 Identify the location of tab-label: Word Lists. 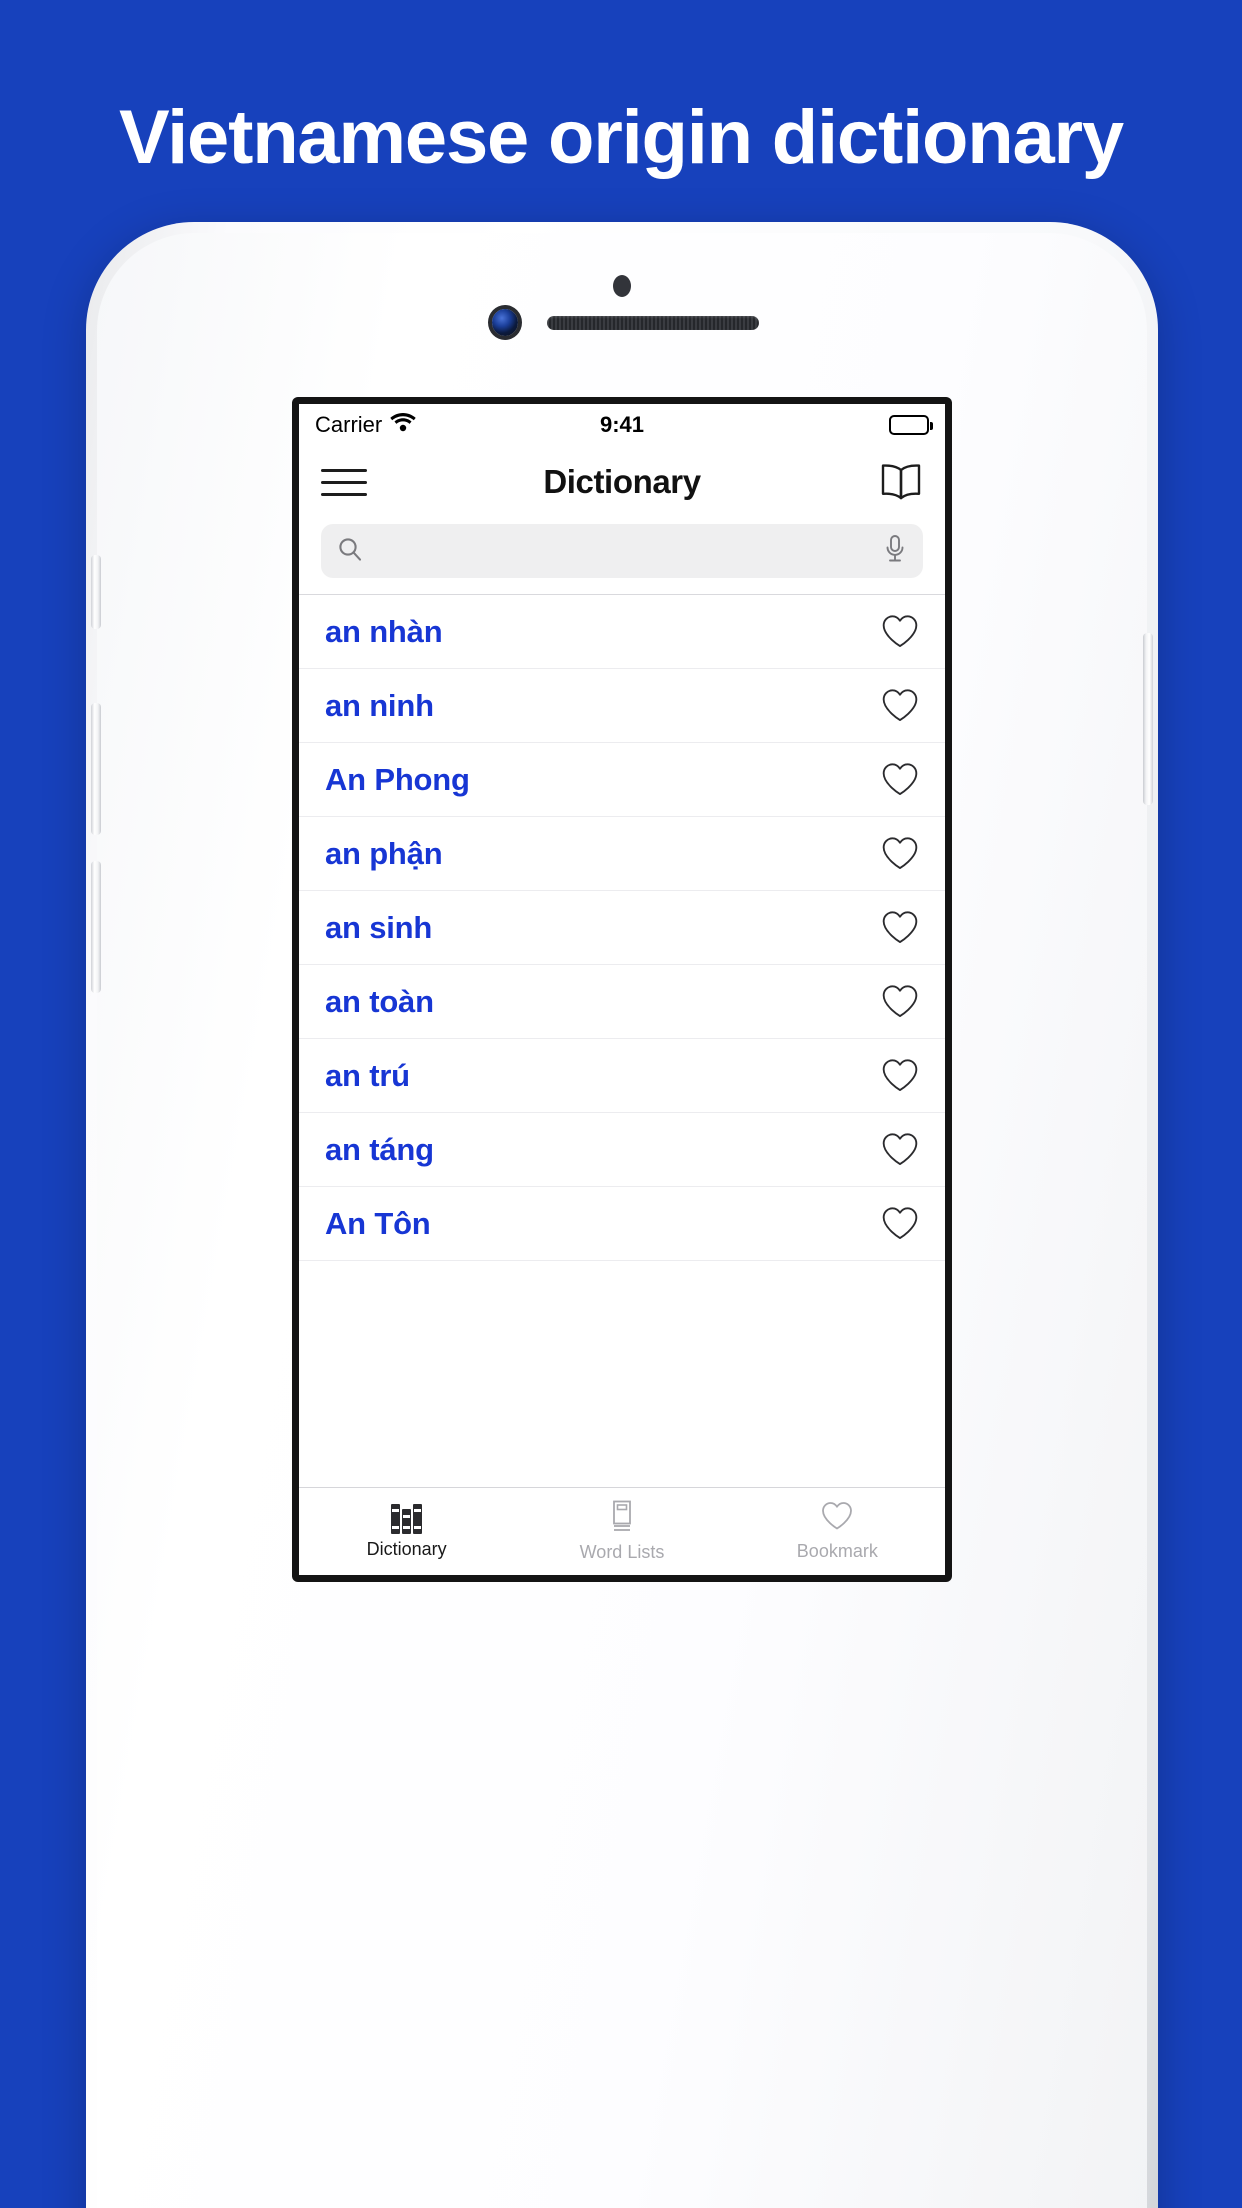
(622, 1552).